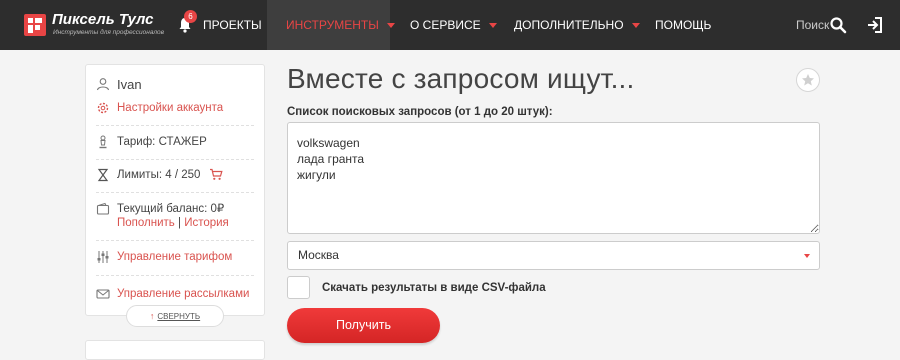 The width and height of the screenshot is (900, 360). I want to click on nav-help-label: ПОМОЩЬ, so click(683, 25).